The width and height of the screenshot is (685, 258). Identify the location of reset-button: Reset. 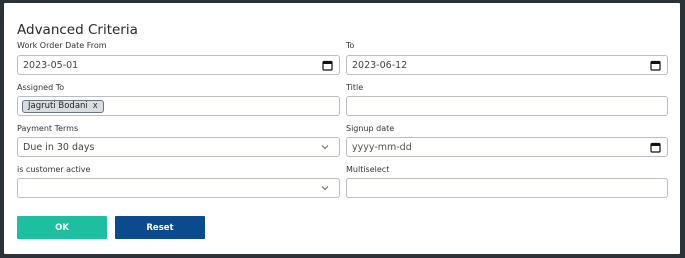
(160, 227).